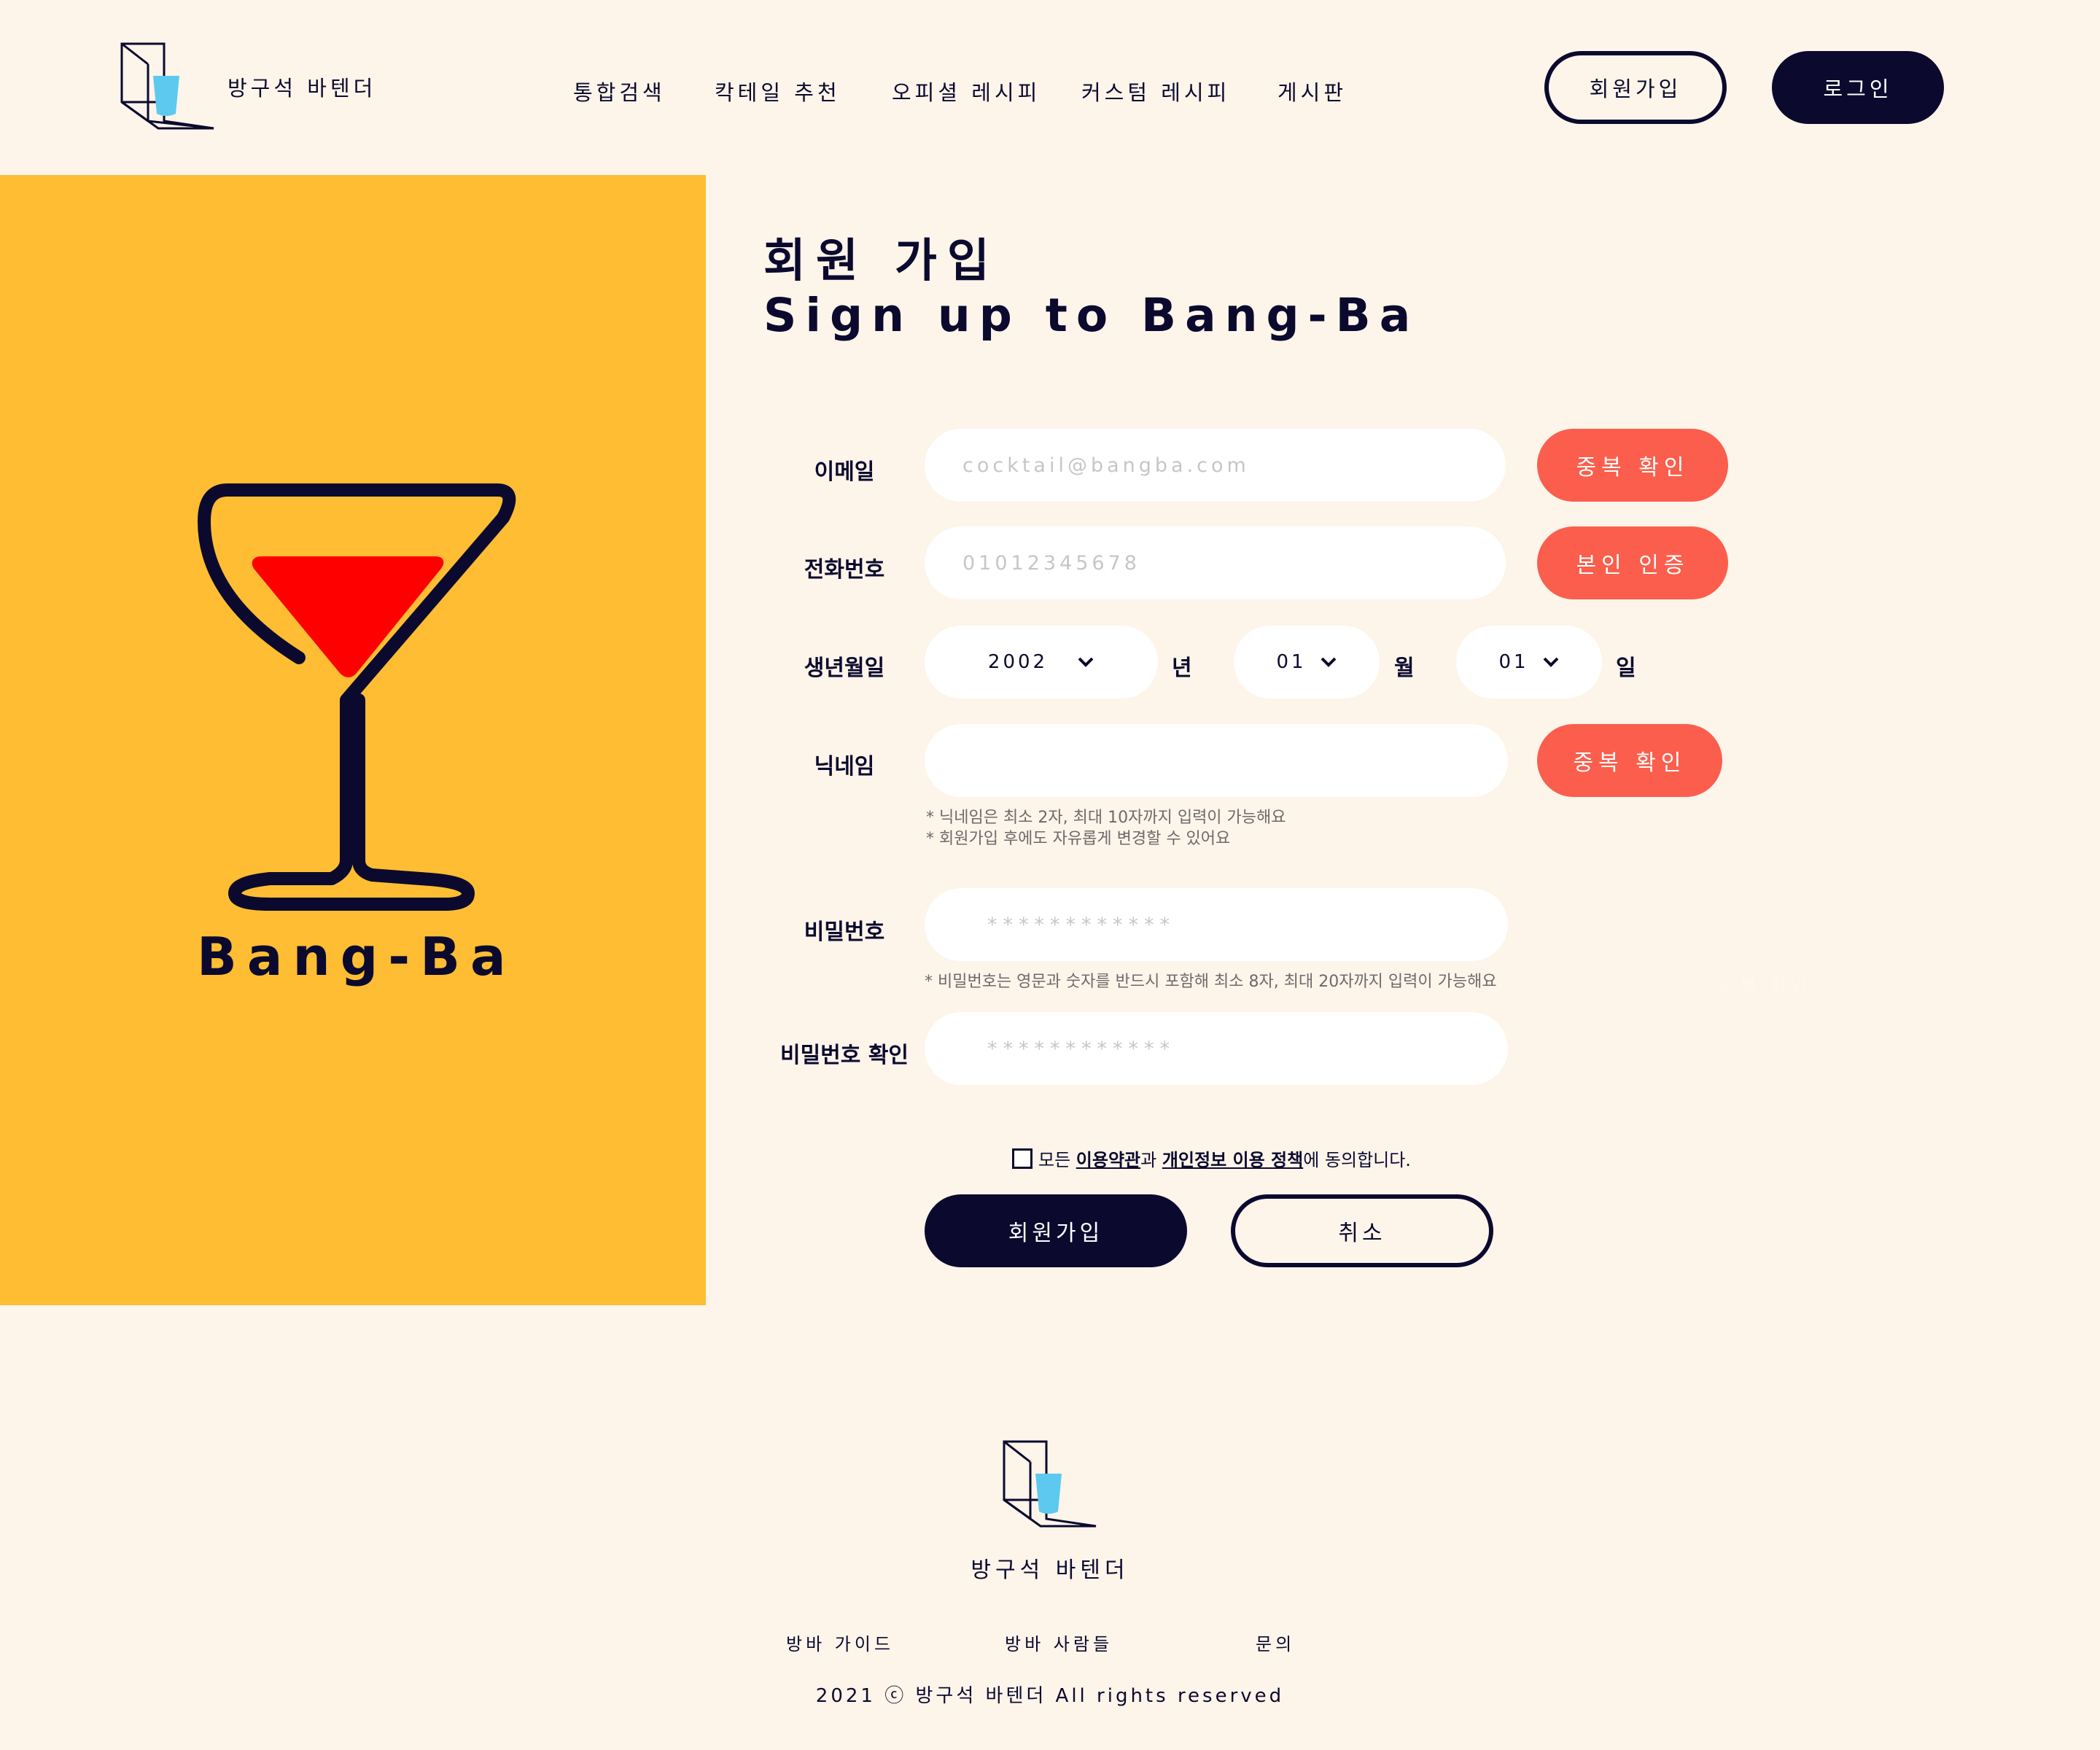 The image size is (2100, 1750). What do you see at coordinates (1513, 662) in the screenshot?
I see `birth-day-value: 01` at bounding box center [1513, 662].